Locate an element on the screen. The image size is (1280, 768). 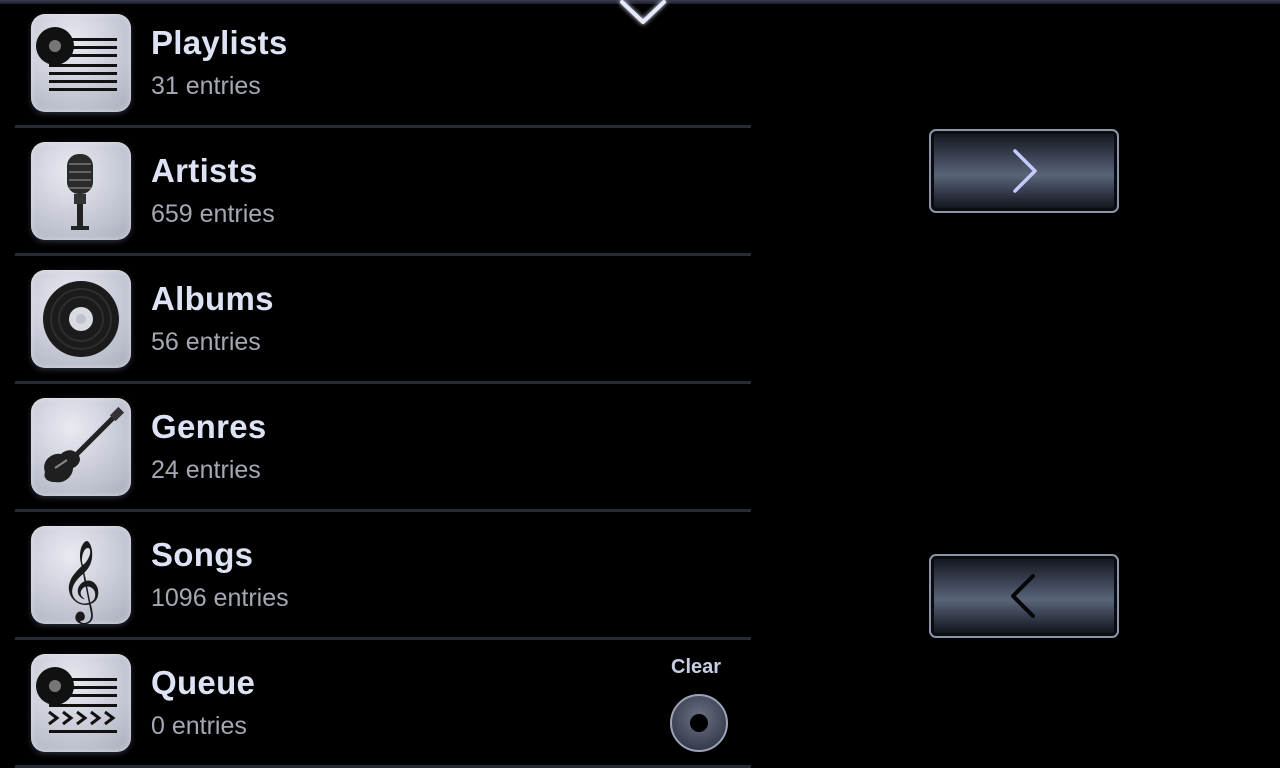
list-item-title: Playlists is located at coordinates (219, 42).